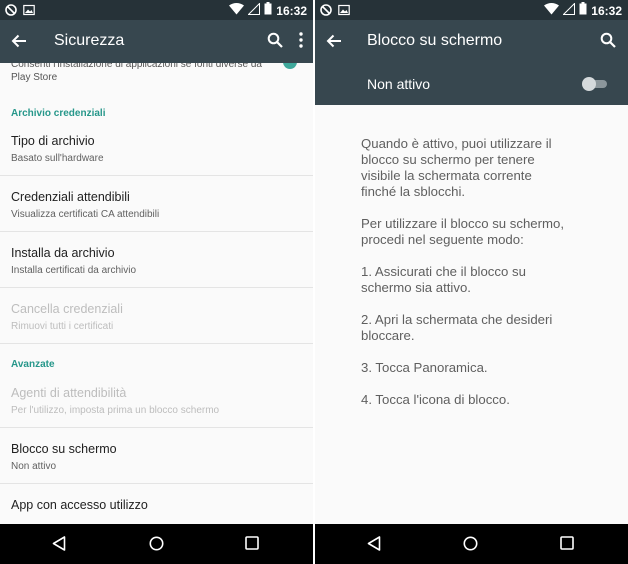 The width and height of the screenshot is (628, 564). I want to click on setting-tipo-archivio: Tipo di archivio Basato sull'hardware, so click(156, 162).